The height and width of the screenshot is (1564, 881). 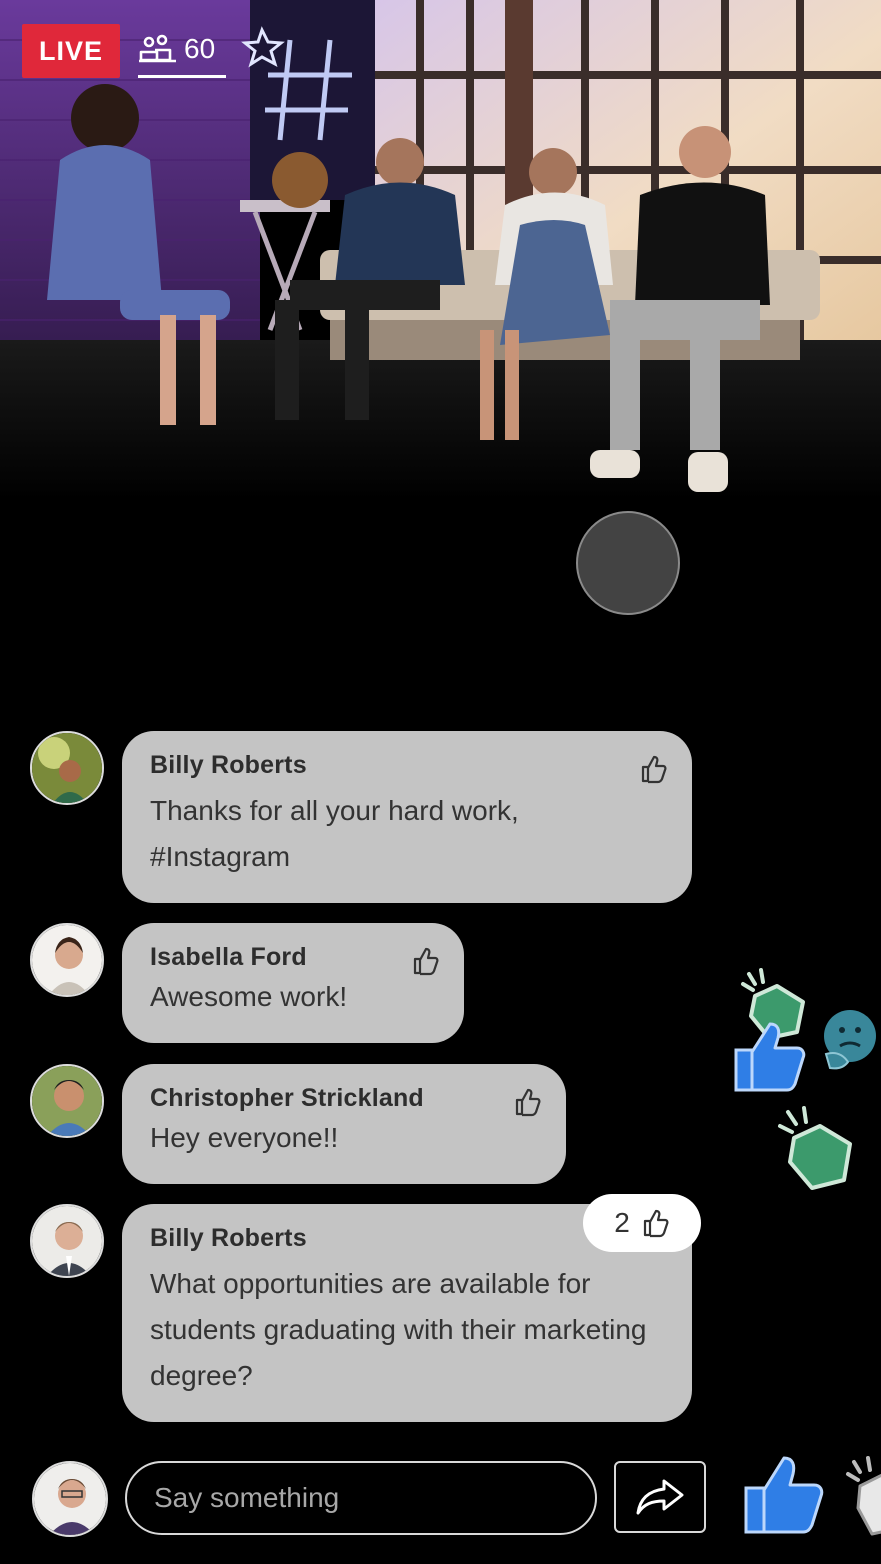 I want to click on people-icon, so click(x=157, y=48).